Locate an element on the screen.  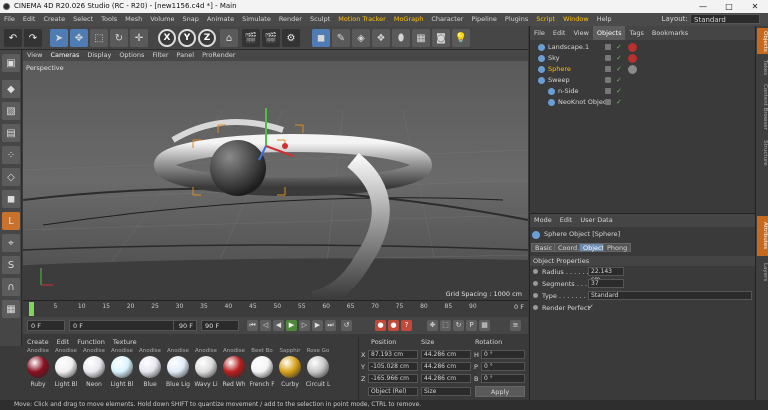
material-swatch: Anodise Red Wh is located at coordinates (234, 368).